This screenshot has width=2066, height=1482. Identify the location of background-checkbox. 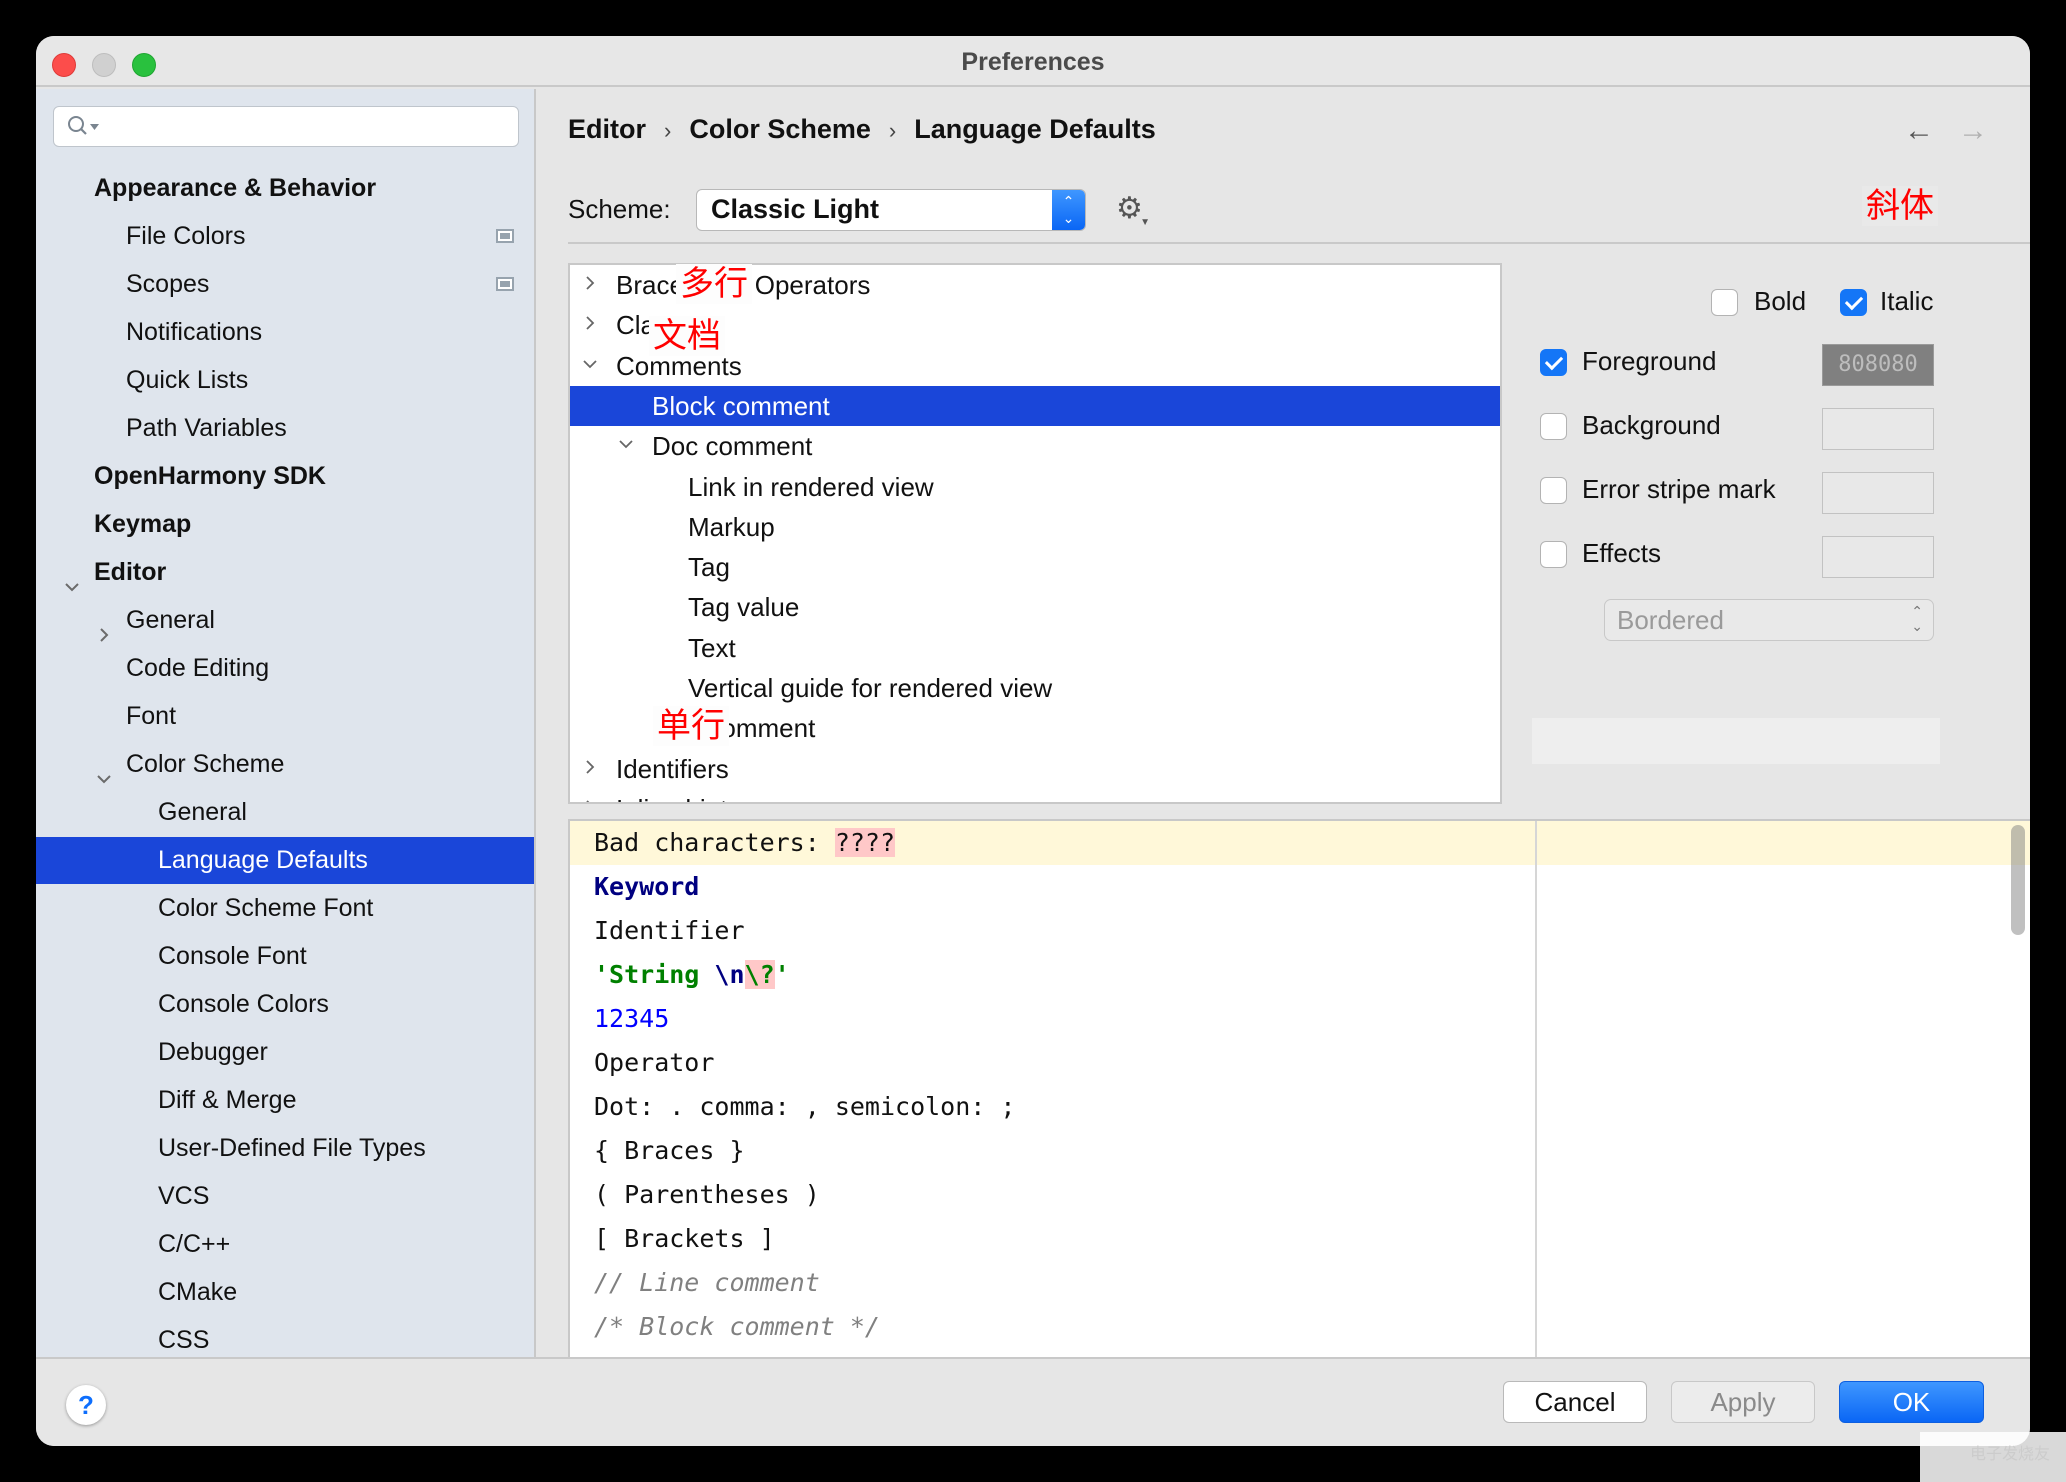
(1553, 426).